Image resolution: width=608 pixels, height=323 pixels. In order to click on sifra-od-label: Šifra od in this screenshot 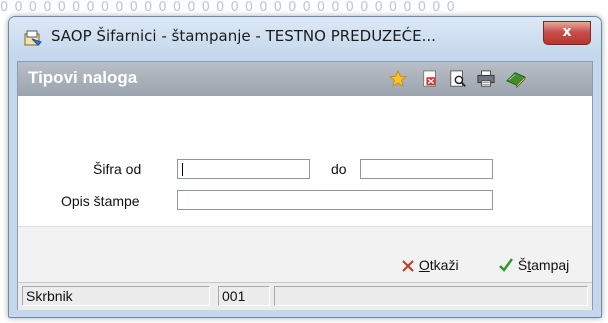, I will do `click(117, 169)`.